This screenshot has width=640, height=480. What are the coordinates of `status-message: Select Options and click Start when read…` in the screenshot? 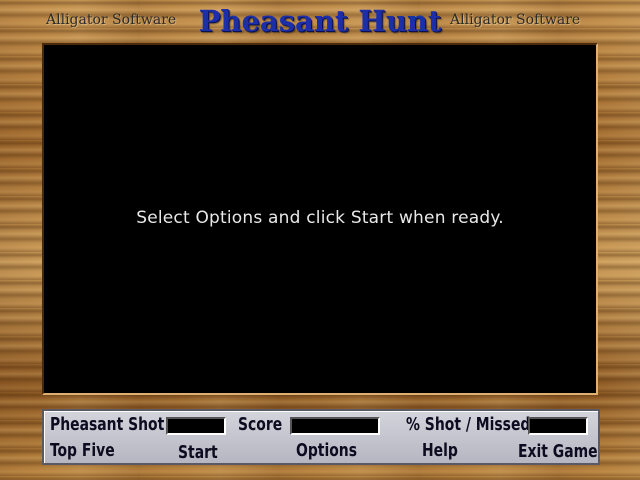 It's located at (320, 218).